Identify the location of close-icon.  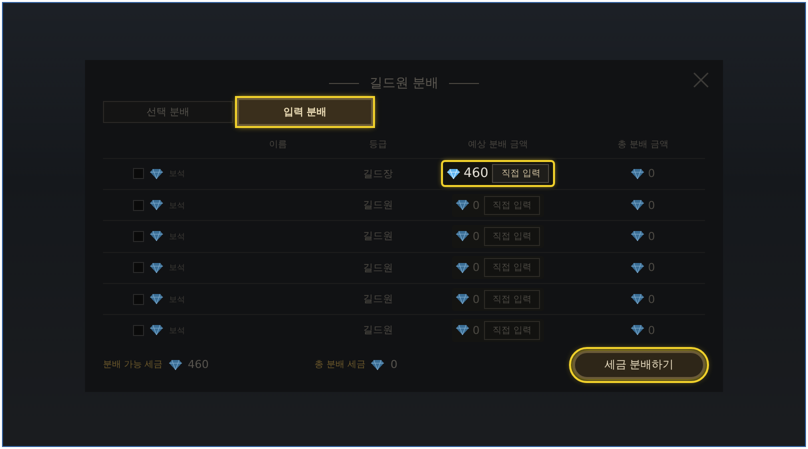
(701, 80).